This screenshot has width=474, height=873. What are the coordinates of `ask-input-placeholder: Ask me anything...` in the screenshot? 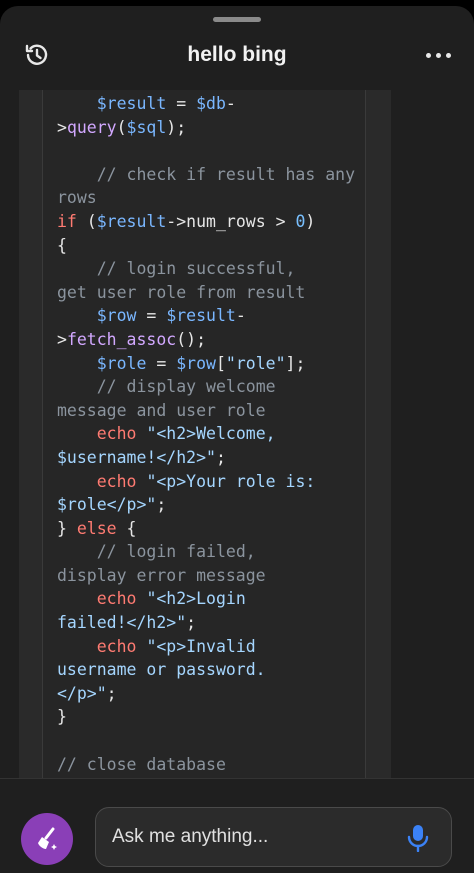 It's located at (190, 836).